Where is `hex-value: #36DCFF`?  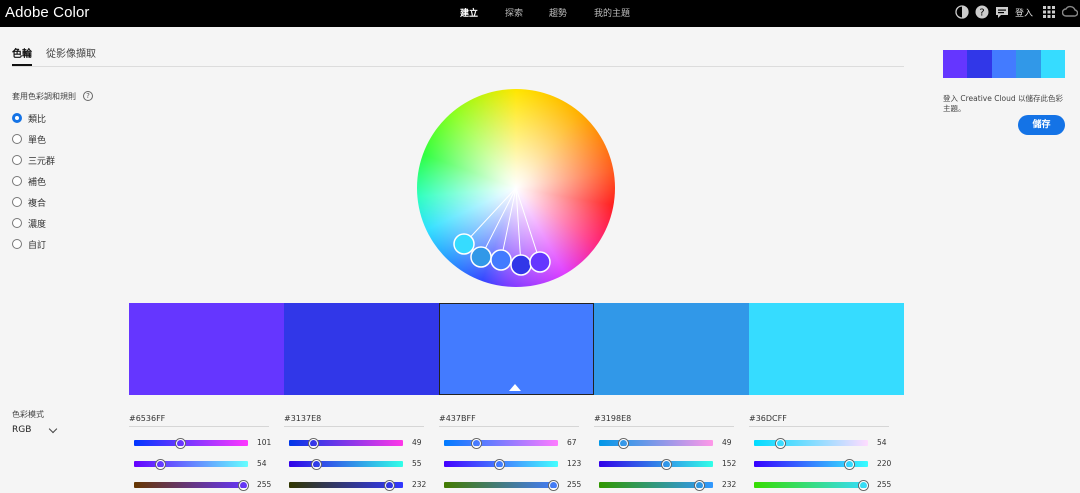 hex-value: #36DCFF is located at coordinates (768, 418).